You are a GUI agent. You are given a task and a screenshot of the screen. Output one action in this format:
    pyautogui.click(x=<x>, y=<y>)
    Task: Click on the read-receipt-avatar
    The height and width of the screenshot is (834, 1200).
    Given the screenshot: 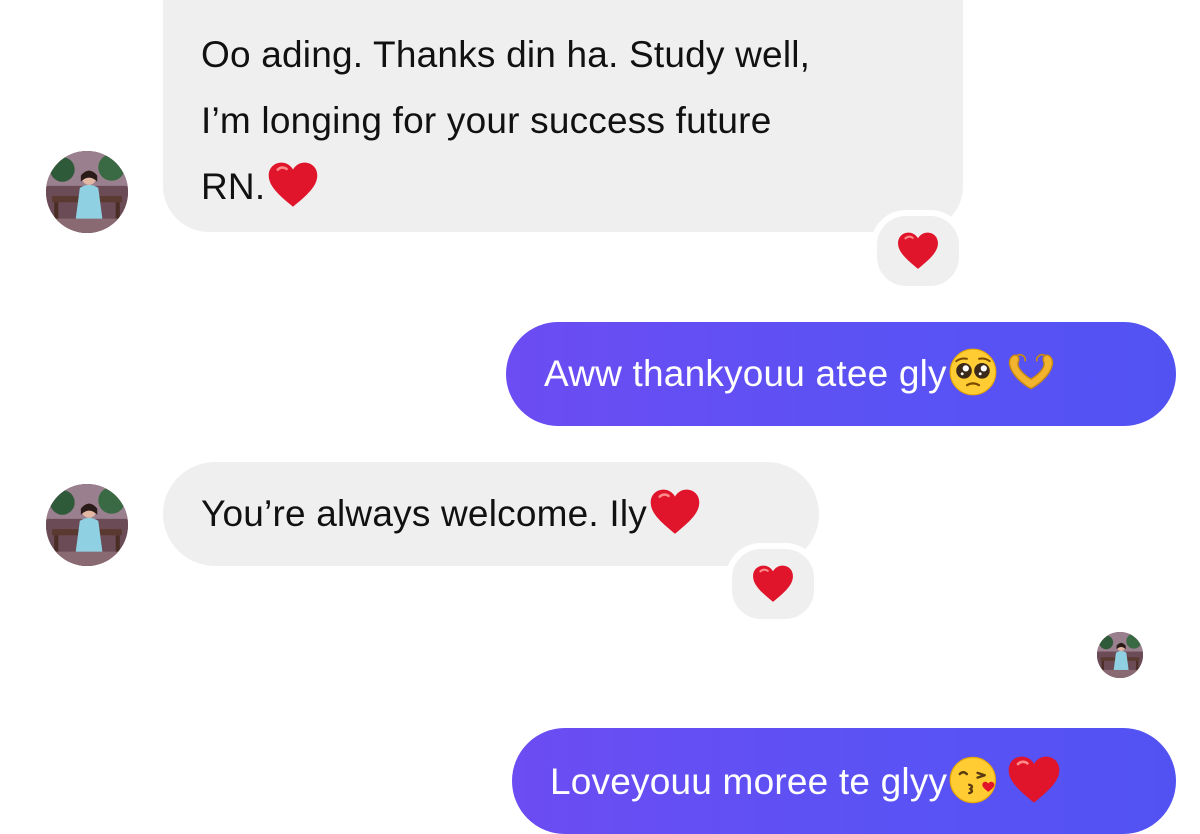 What is the action you would take?
    pyautogui.click(x=1120, y=655)
    